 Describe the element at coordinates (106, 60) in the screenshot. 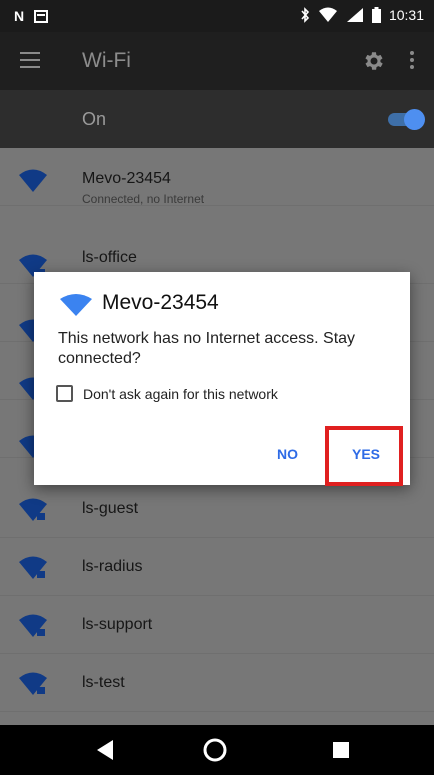

I see `page-title: Wi-Fi` at that location.